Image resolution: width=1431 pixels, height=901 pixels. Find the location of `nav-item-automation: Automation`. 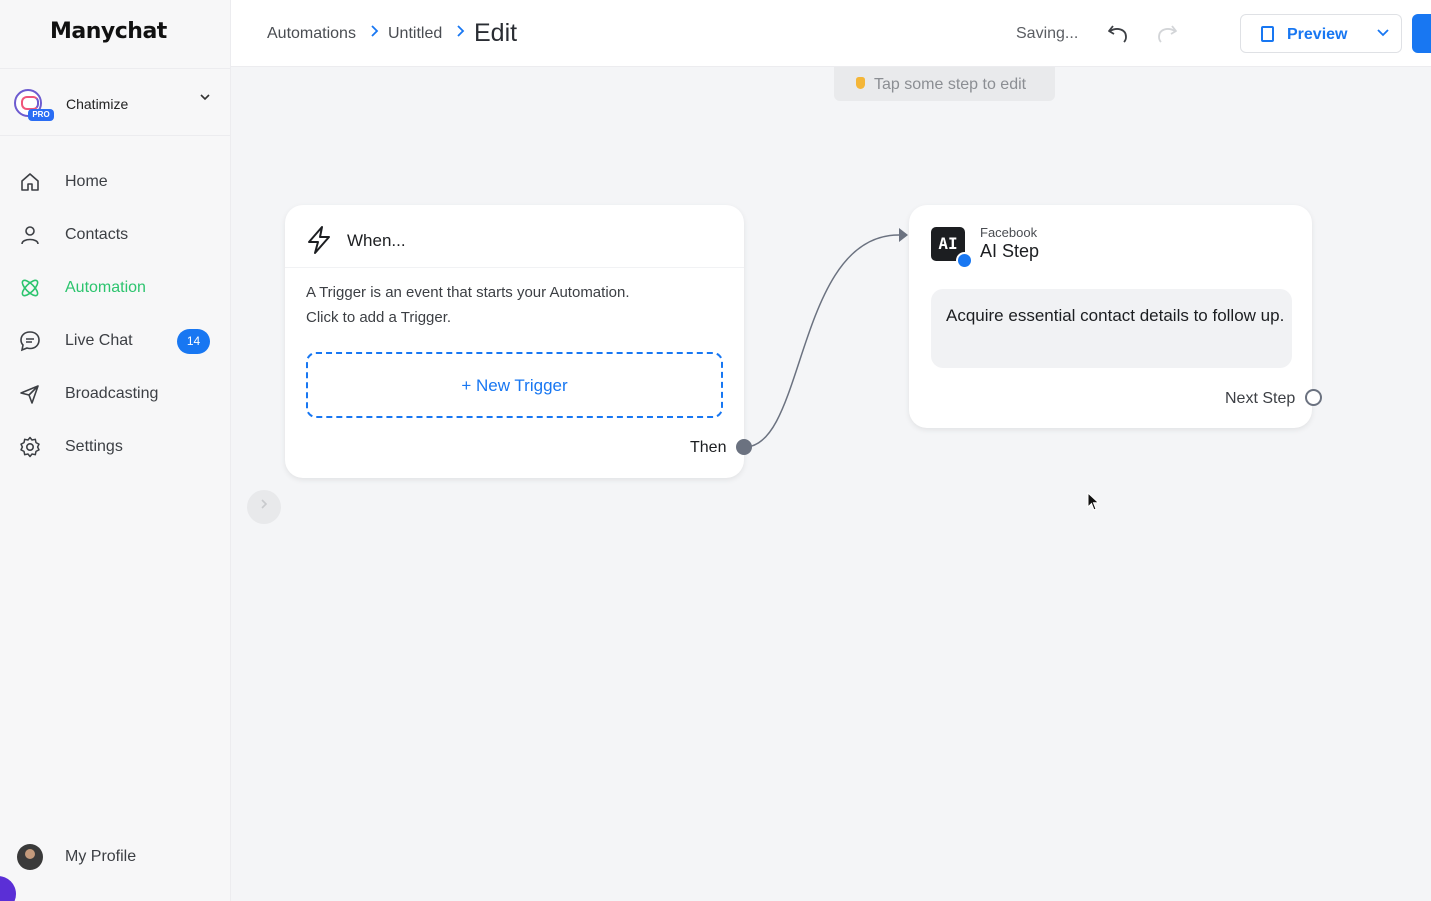

nav-item-automation: Automation is located at coordinates (115, 288).